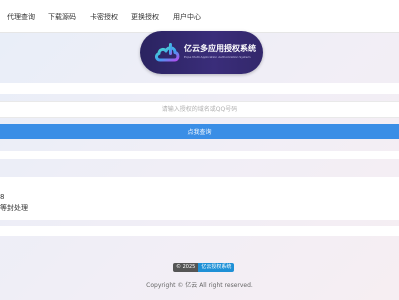  Describe the element at coordinates (167, 52) in the screenshot. I see `cloud-logo-icon` at that location.